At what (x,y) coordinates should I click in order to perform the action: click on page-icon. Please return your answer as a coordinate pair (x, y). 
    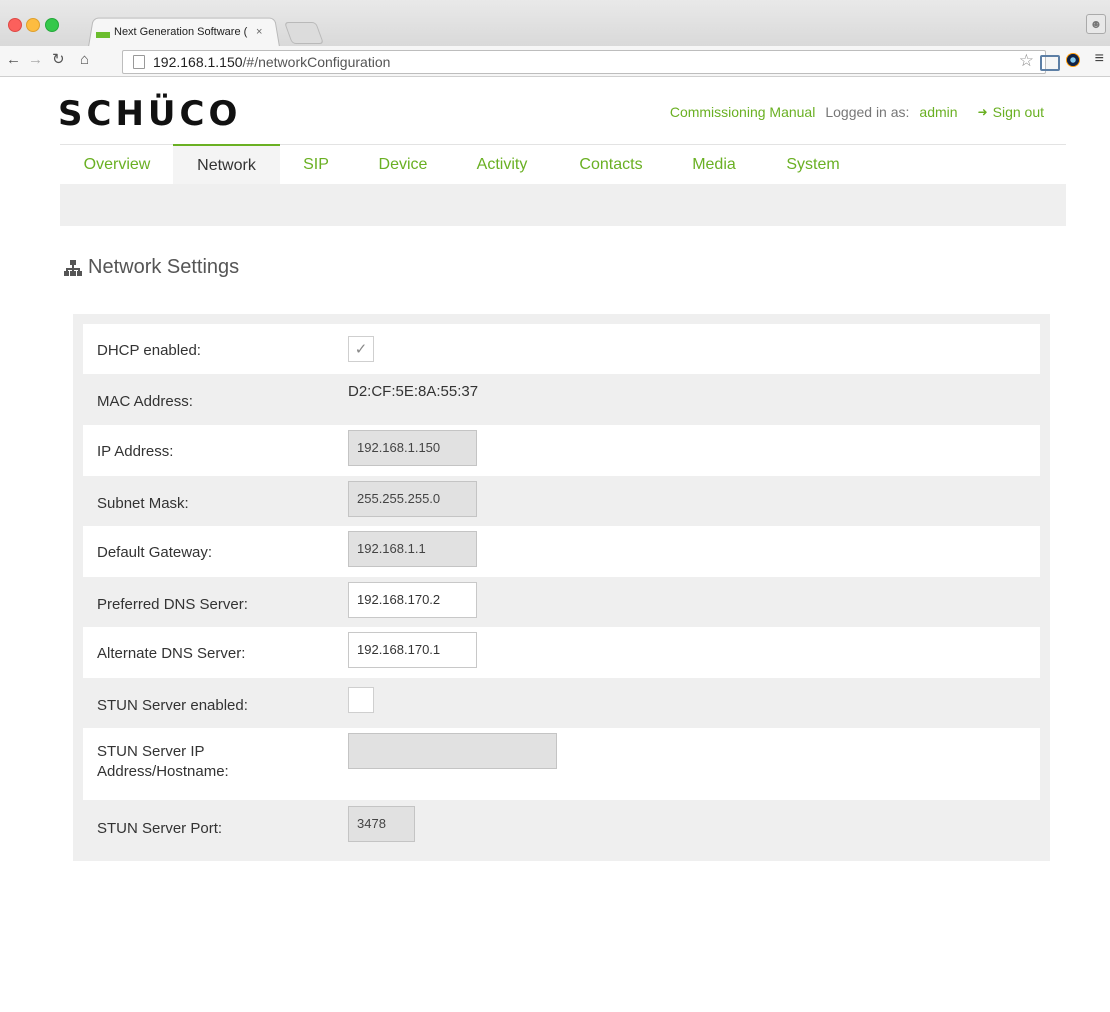
    Looking at the image, I should click on (139, 62).